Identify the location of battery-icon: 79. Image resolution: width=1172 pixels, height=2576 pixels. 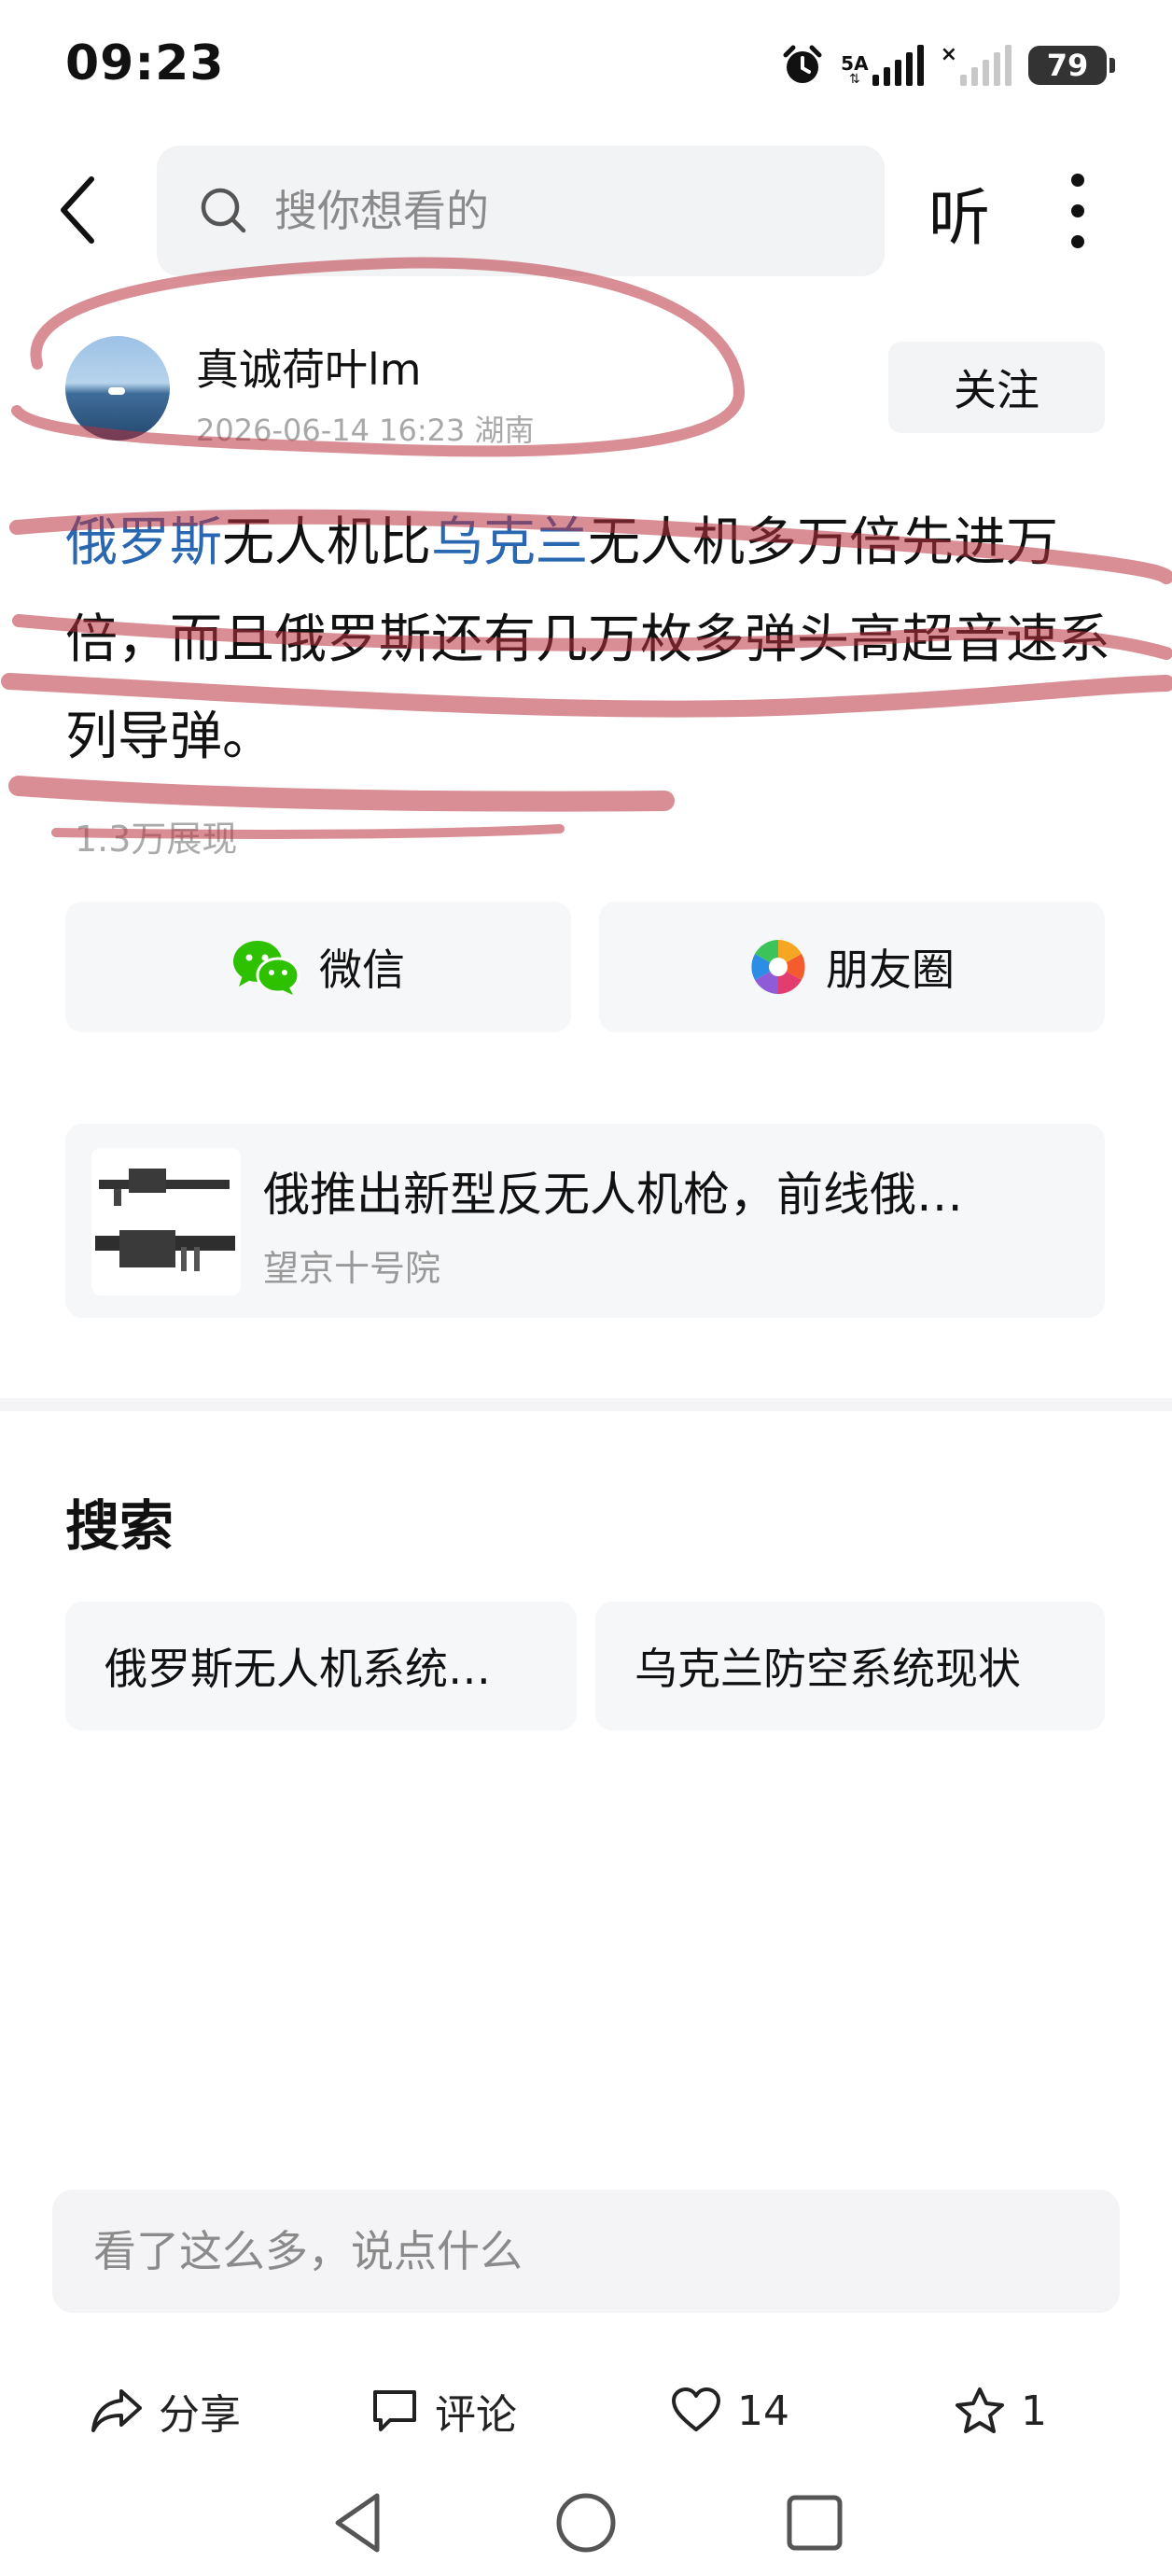
(1071, 65).